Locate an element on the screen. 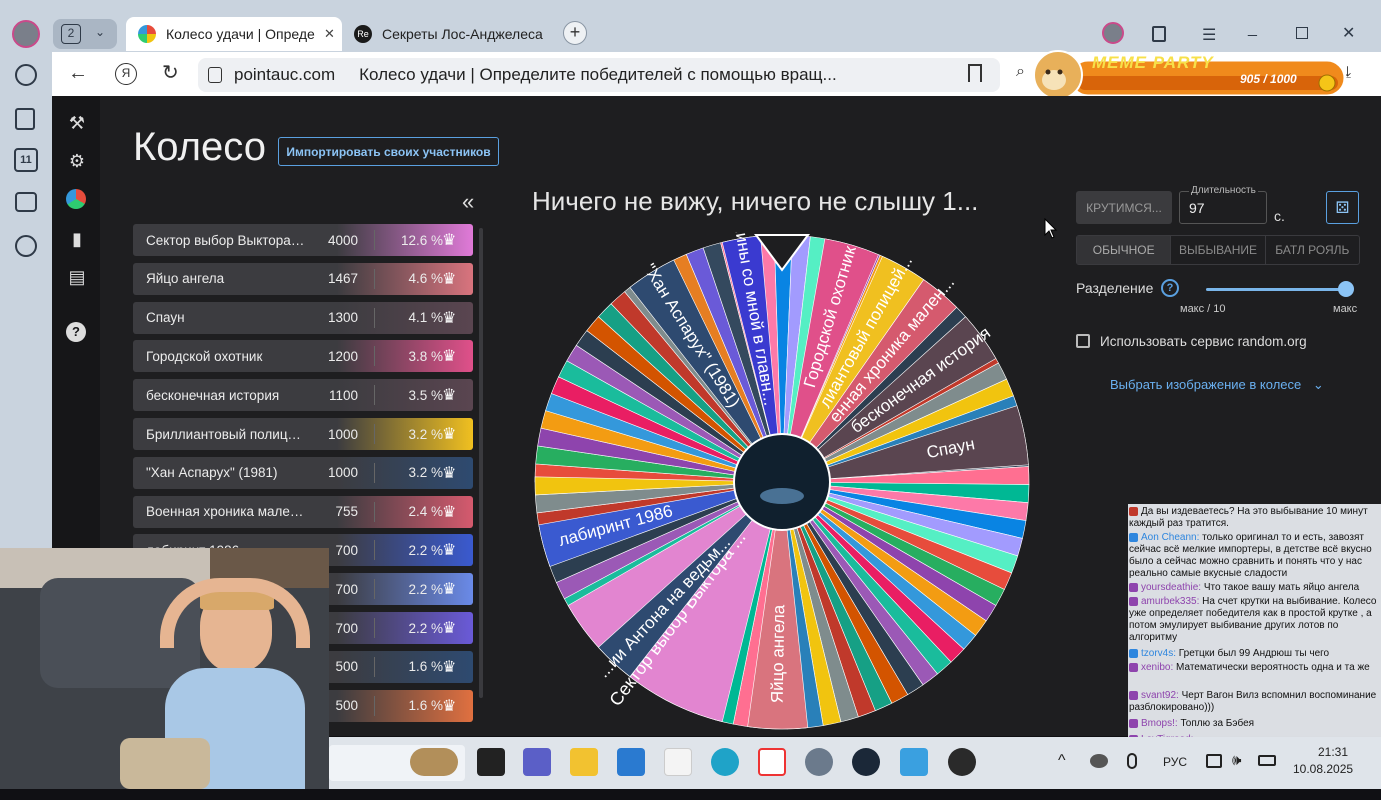 Image resolution: width=1381 pixels, height=800 pixels. participant-row: Бриллиантовый полицейс... 1000 3.2 % ♛ is located at coordinates (303, 434).